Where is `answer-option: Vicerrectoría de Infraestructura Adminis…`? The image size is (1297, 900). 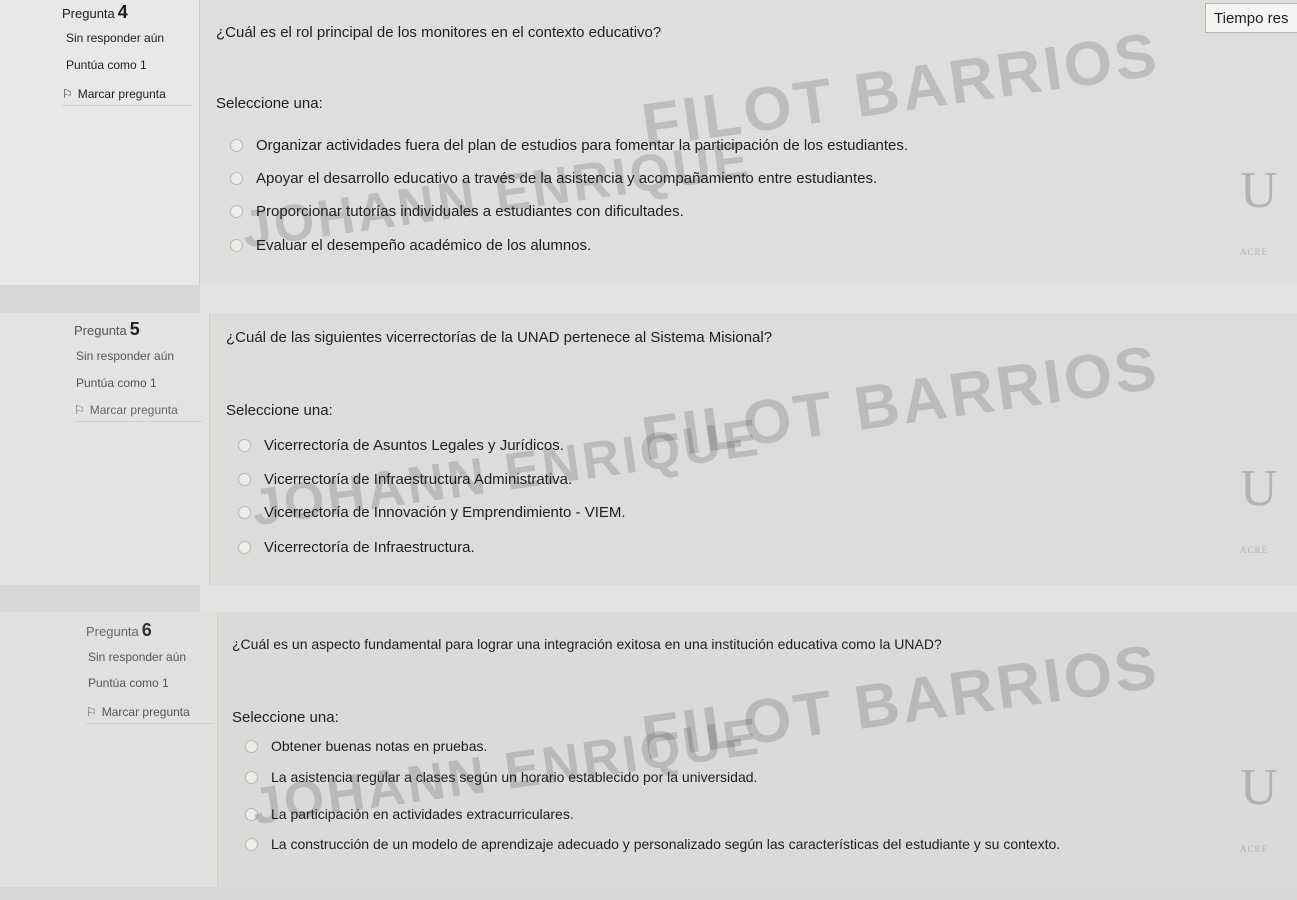
answer-option: Vicerrectoría de Infraestructura Adminis… is located at coordinates (405, 479).